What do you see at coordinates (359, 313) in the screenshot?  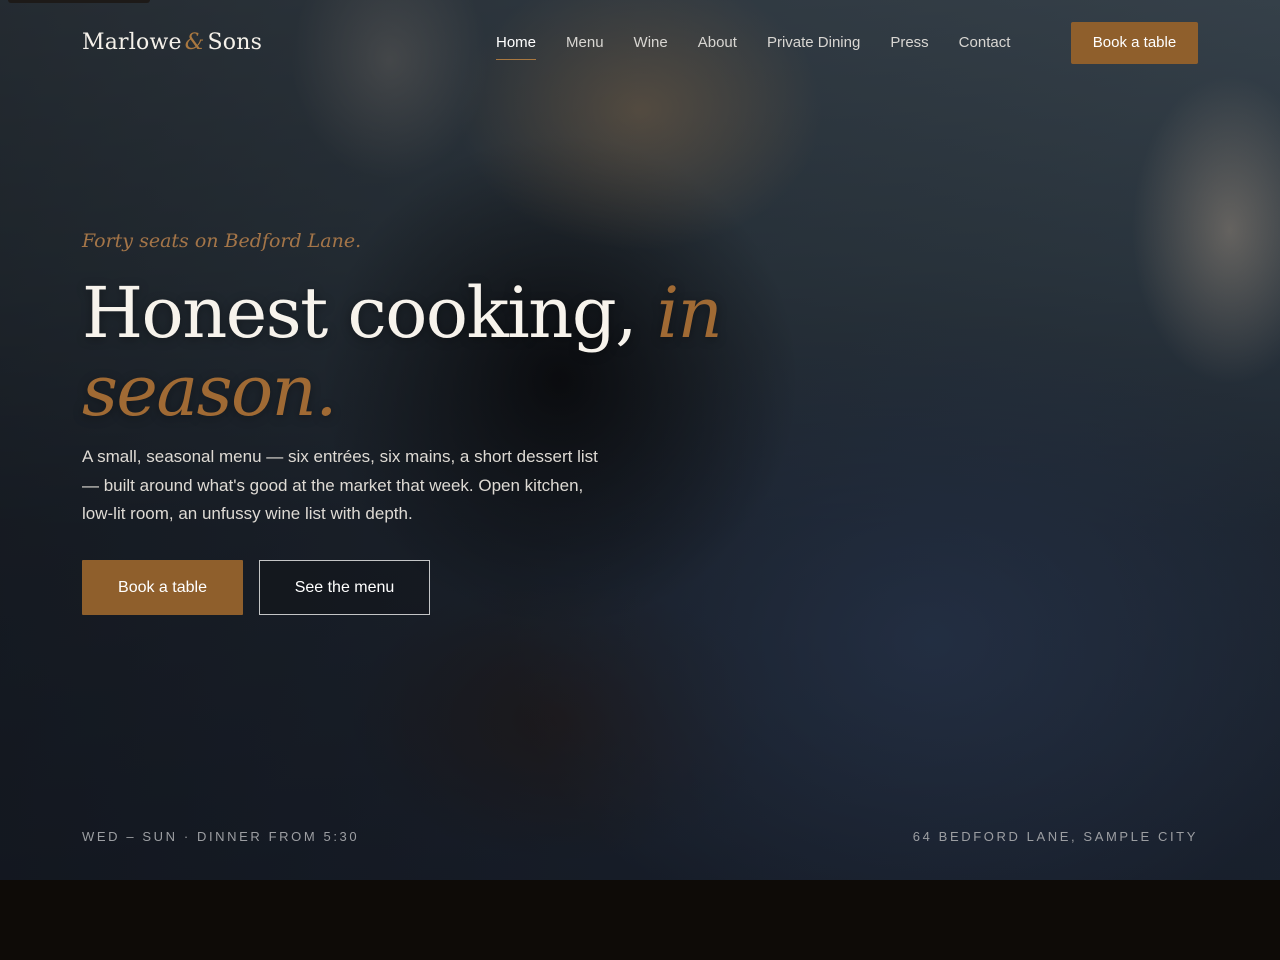 I see `headline-plain: Honest cooking,` at bounding box center [359, 313].